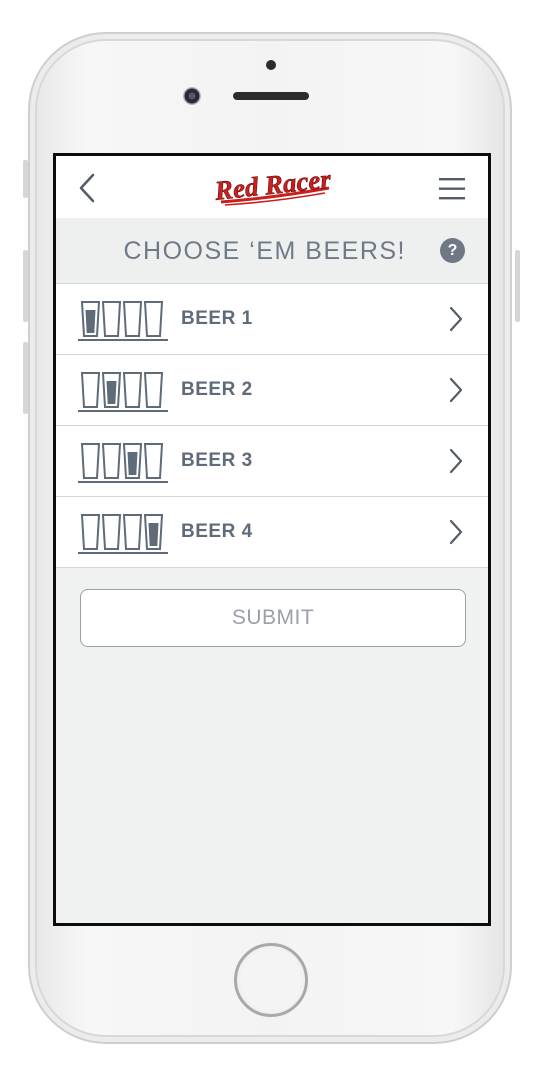  Describe the element at coordinates (452, 250) in the screenshot. I see `question-icon: ?` at that location.